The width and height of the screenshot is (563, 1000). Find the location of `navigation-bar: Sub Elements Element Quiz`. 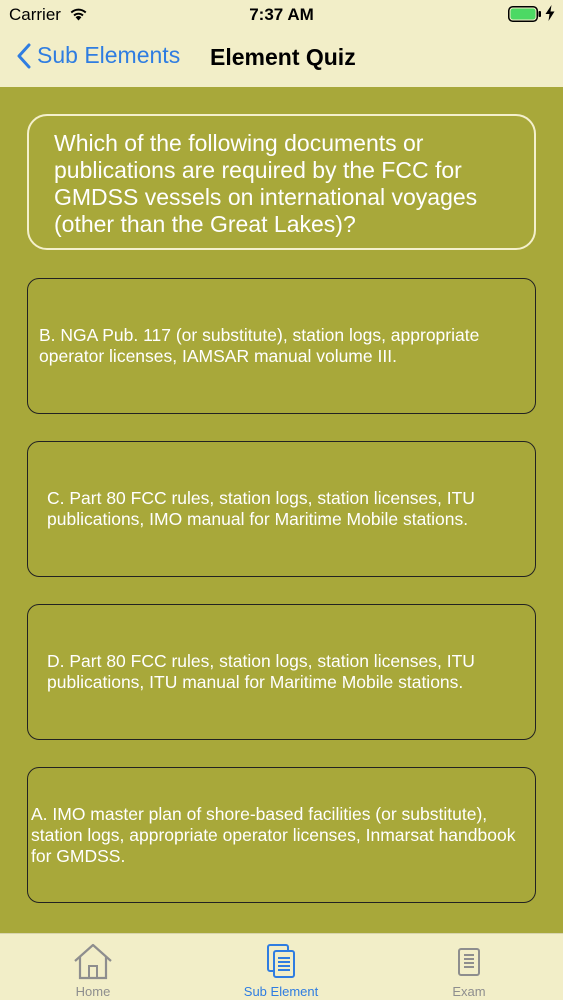

navigation-bar: Sub Elements Element Quiz is located at coordinates (281, 58).